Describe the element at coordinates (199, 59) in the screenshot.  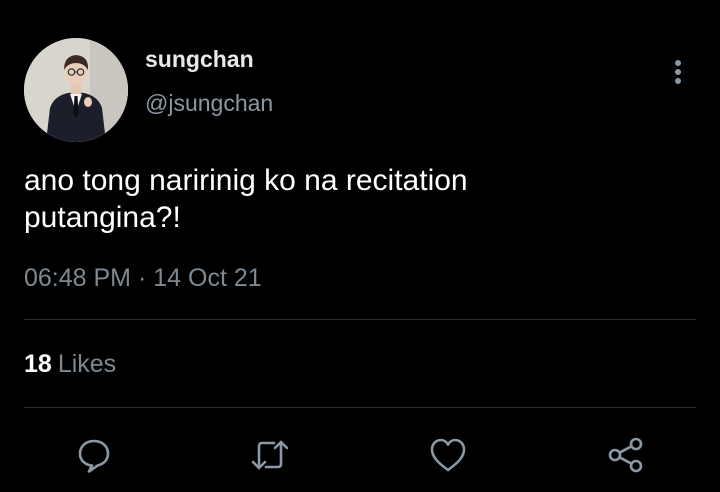
I see `display-name: sungchan` at that location.